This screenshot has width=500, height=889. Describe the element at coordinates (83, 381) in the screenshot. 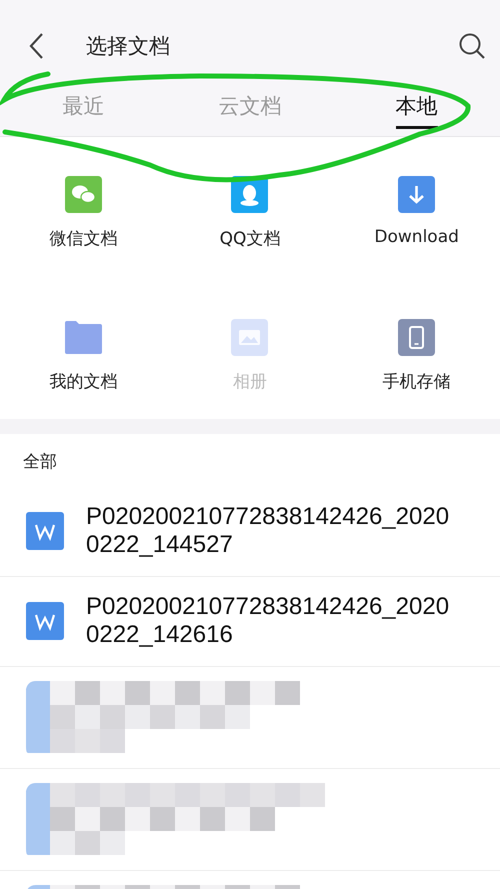

I see `shortcut-label: 我的文档` at that location.